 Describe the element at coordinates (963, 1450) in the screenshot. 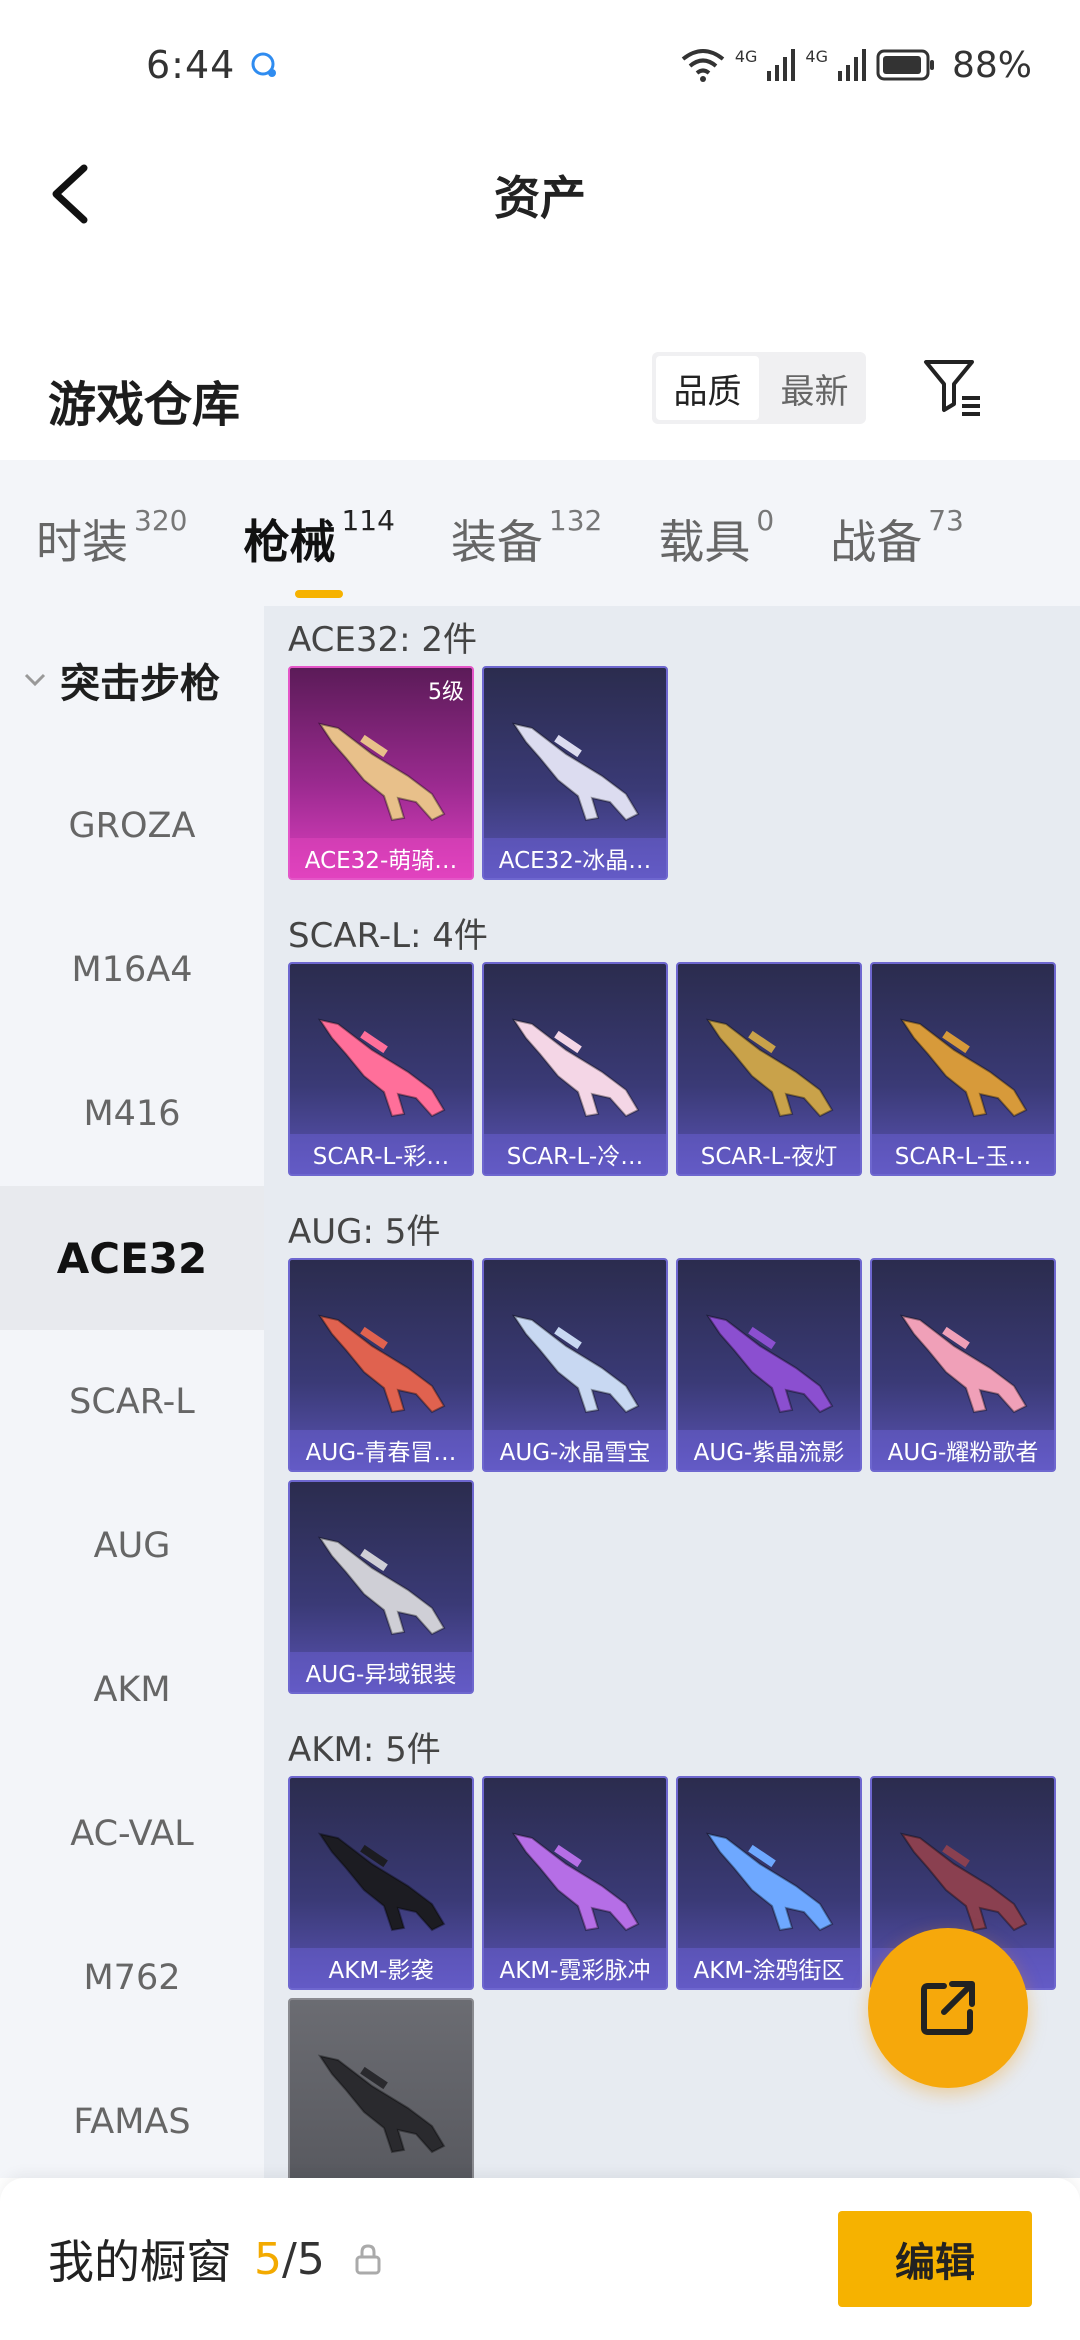

I see `skin-name: AUG-耀粉歌者` at that location.